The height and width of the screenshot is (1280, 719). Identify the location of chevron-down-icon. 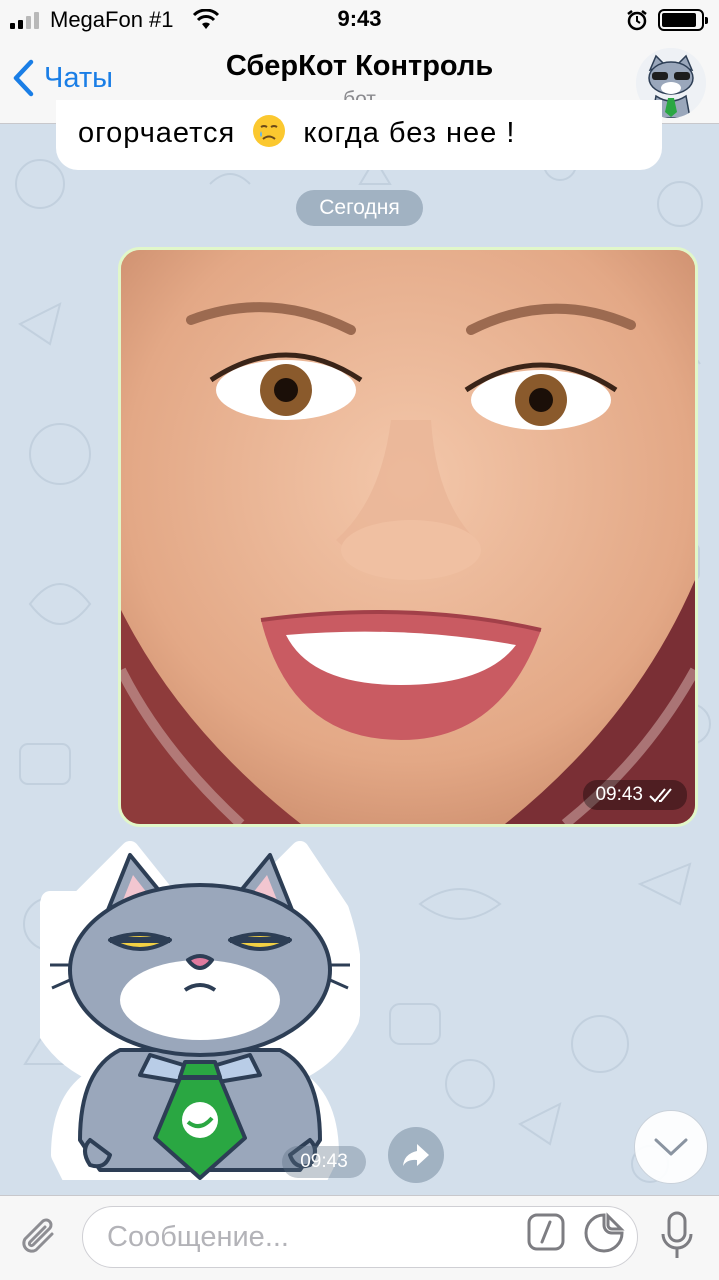
(671, 1147).